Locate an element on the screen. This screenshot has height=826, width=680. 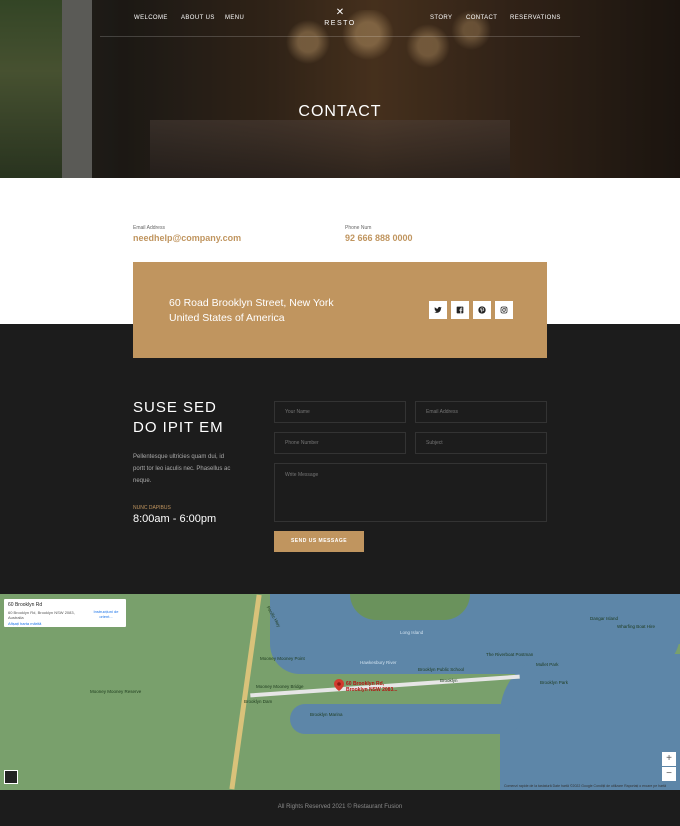
map-larger-link: Afișați harta mărită is located at coordinates (24, 623).